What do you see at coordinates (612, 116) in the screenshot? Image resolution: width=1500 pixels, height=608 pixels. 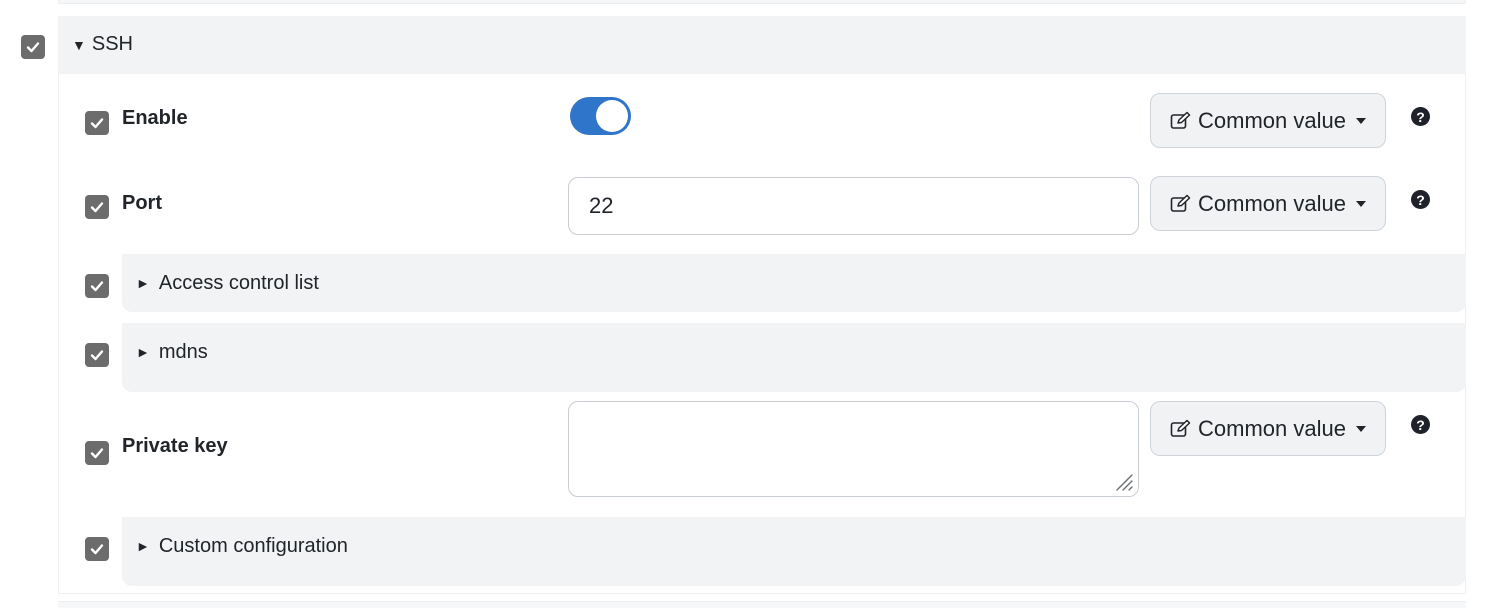 I see `toggle-knob` at bounding box center [612, 116].